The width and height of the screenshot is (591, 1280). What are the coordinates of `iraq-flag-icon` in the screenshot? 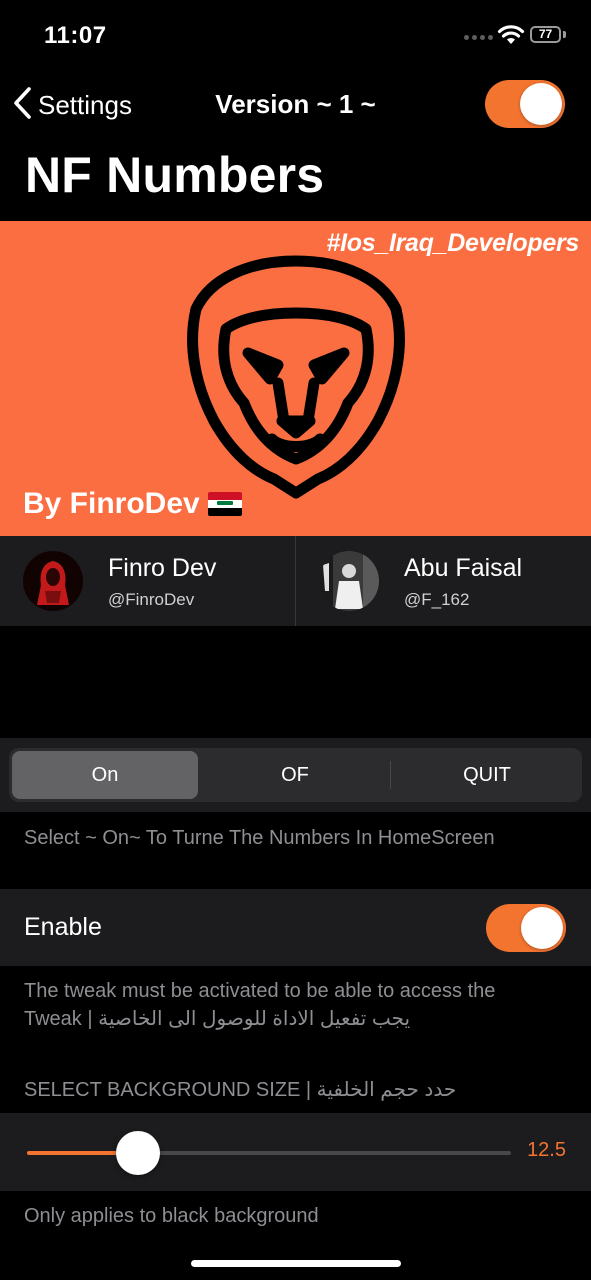 It's located at (224, 504).